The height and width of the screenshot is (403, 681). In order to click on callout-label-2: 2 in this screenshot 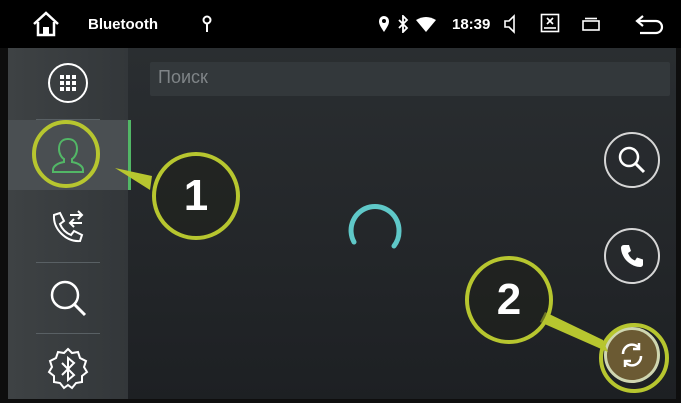, I will do `click(509, 299)`.